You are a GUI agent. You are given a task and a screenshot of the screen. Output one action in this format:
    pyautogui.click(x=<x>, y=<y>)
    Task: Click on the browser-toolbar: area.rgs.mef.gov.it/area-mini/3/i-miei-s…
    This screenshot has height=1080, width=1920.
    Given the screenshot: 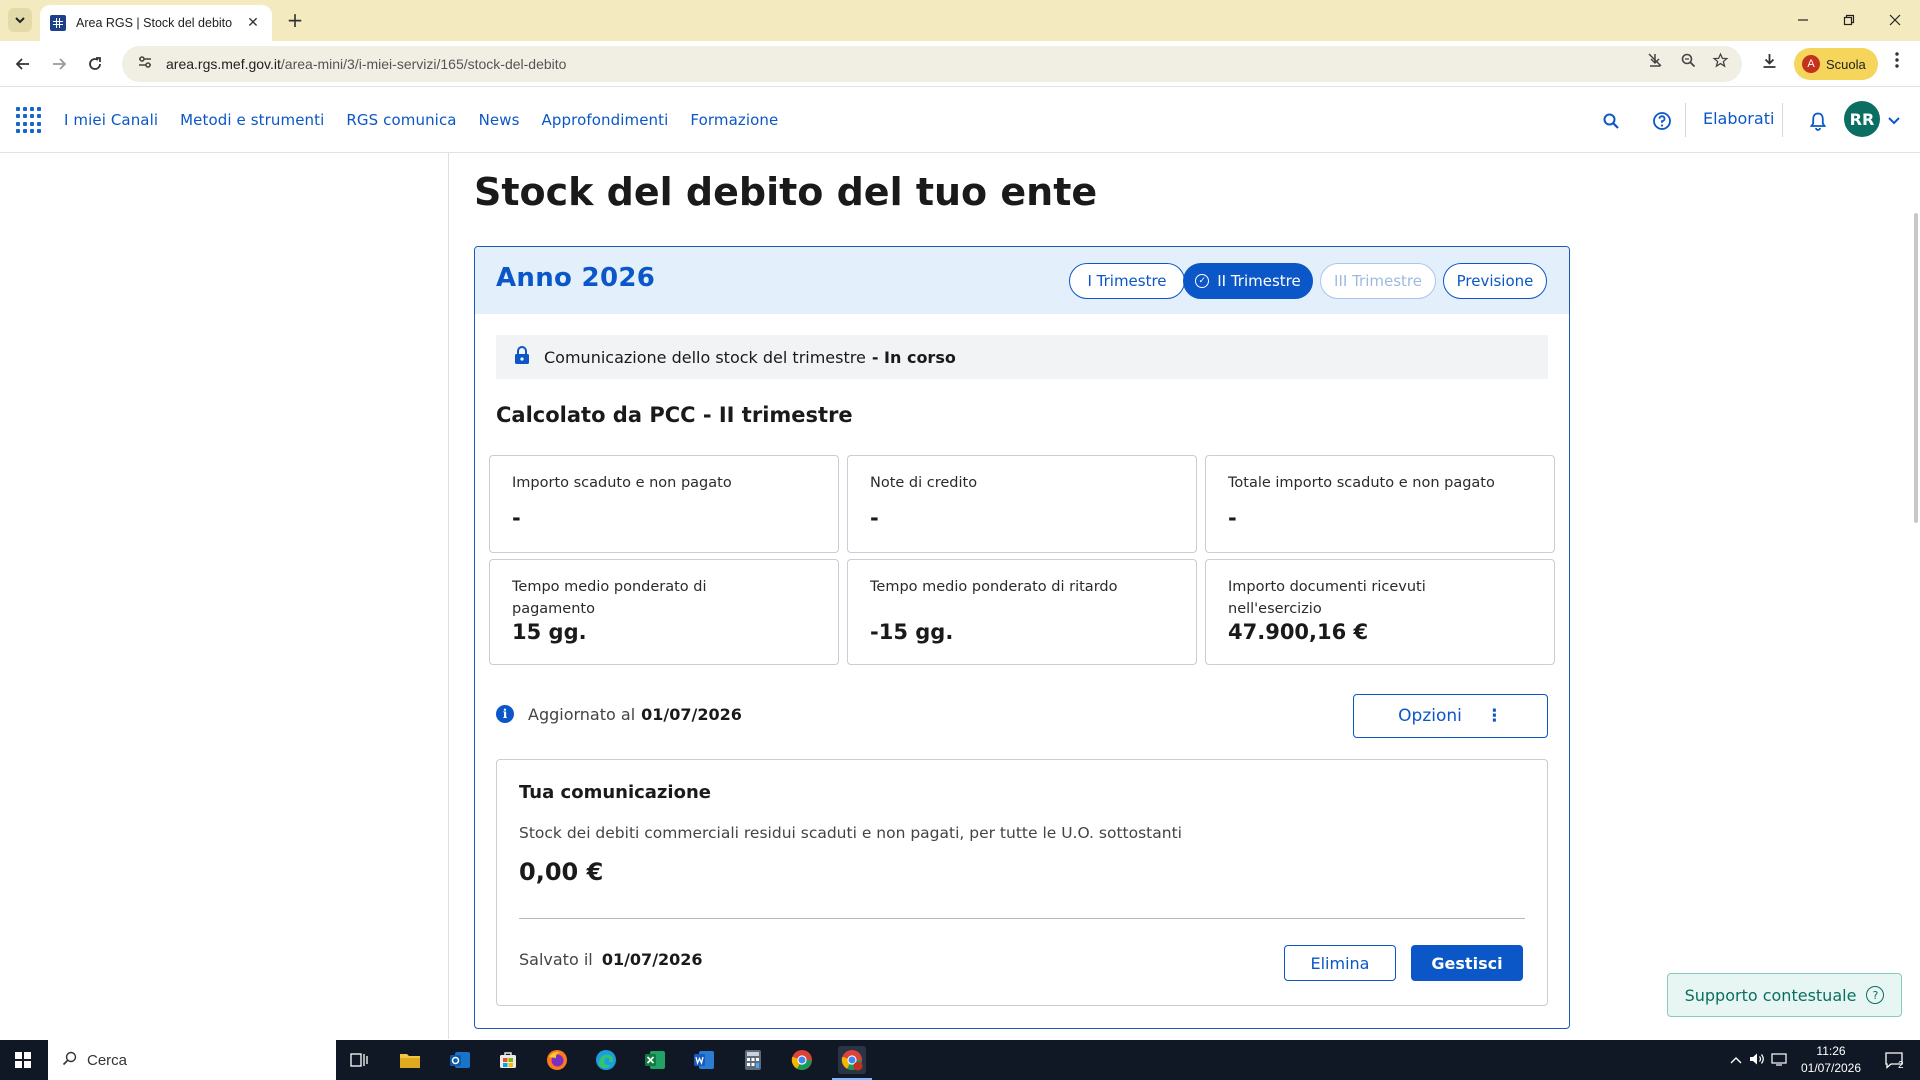 What is the action you would take?
    pyautogui.click(x=960, y=64)
    